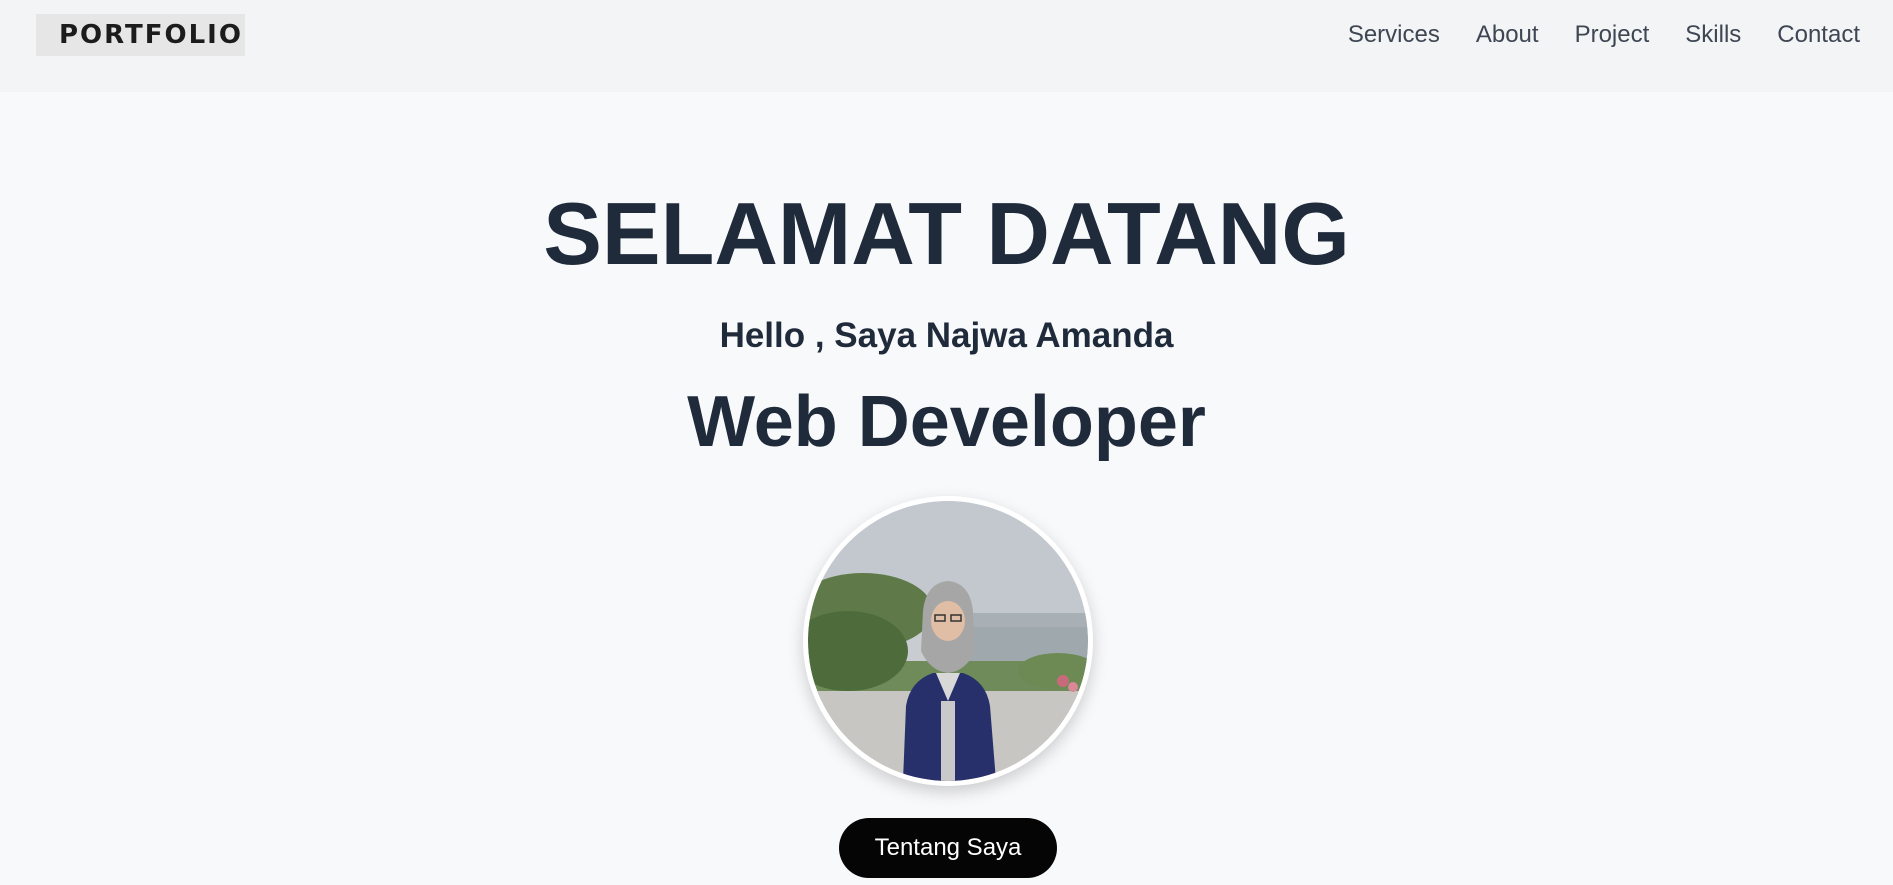  What do you see at coordinates (948, 848) in the screenshot?
I see `about-me-button: Tentang Saya` at bounding box center [948, 848].